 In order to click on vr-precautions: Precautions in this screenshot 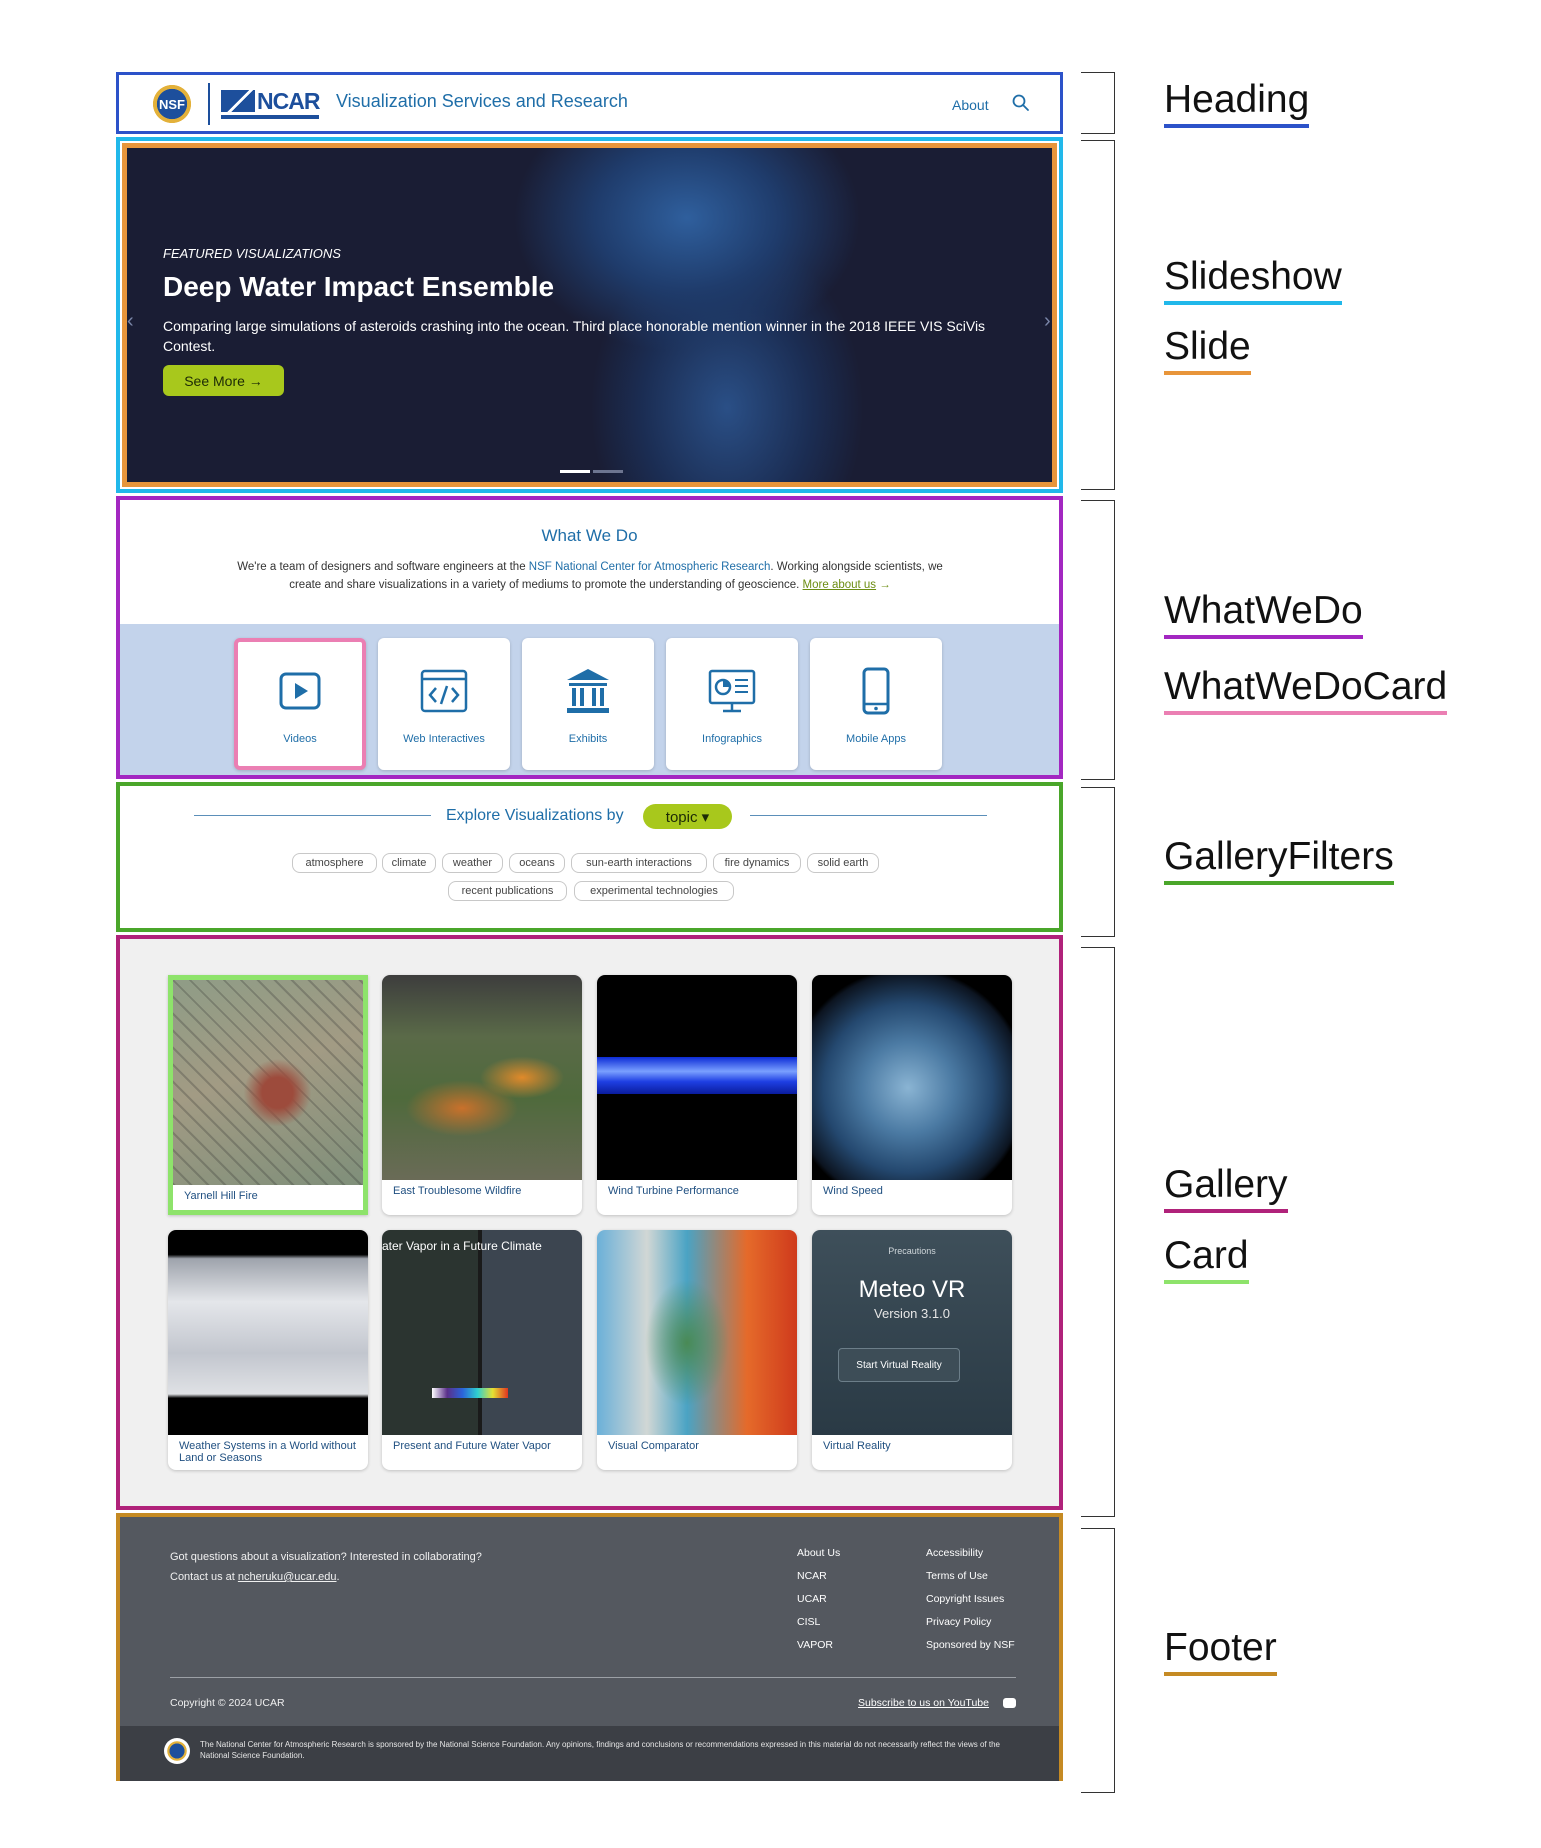, I will do `click(912, 1251)`.